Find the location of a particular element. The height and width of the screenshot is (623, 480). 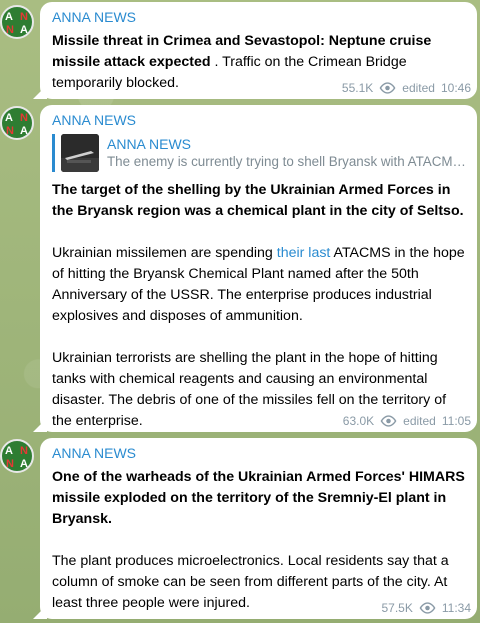

message-meta: 55.1K edited 10:46 is located at coordinates (406, 88).